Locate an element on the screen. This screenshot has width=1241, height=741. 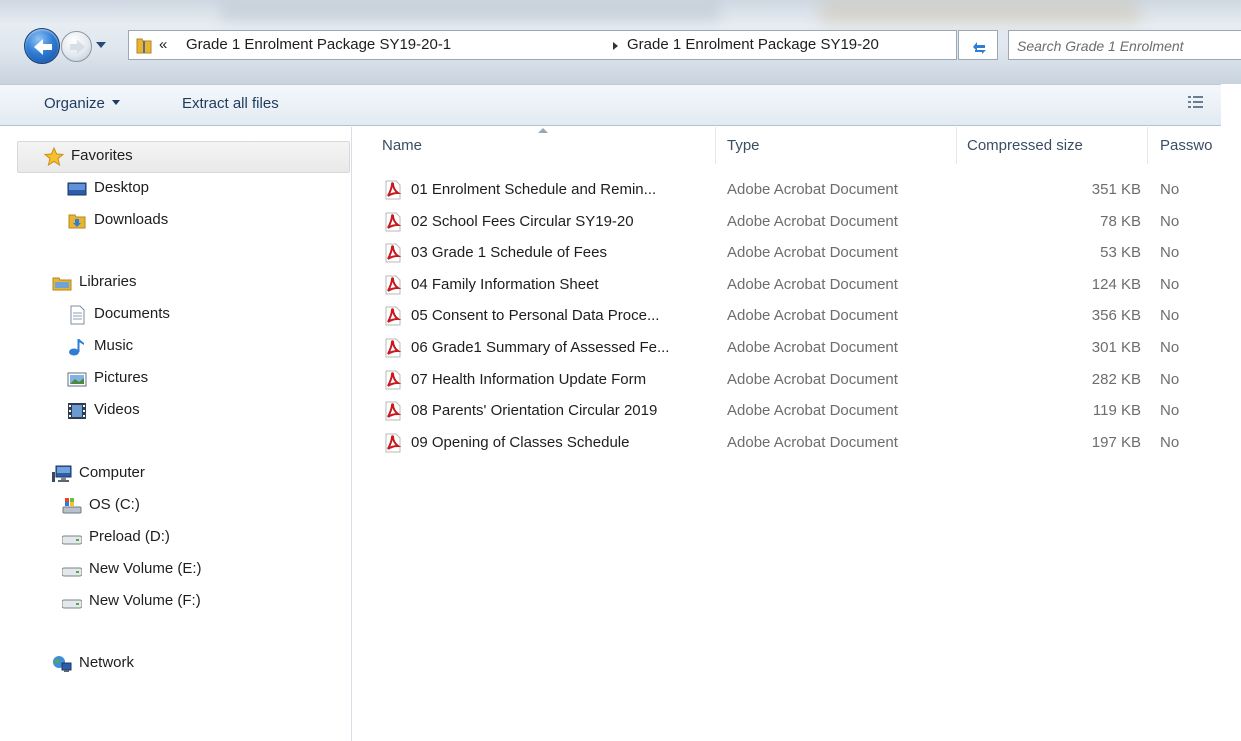
videos-icon is located at coordinates (77, 411).